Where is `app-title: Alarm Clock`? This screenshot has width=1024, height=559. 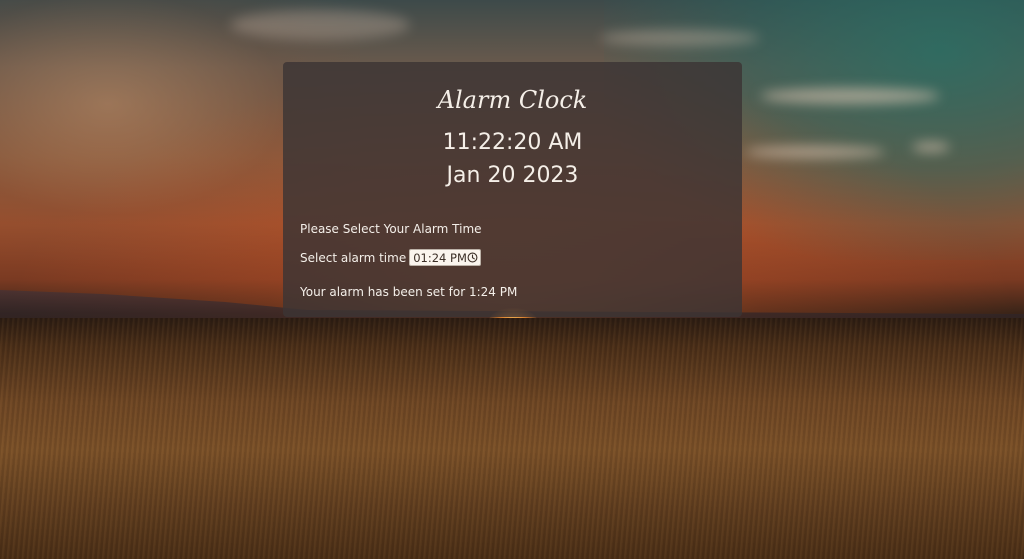
app-title: Alarm Clock is located at coordinates (512, 100).